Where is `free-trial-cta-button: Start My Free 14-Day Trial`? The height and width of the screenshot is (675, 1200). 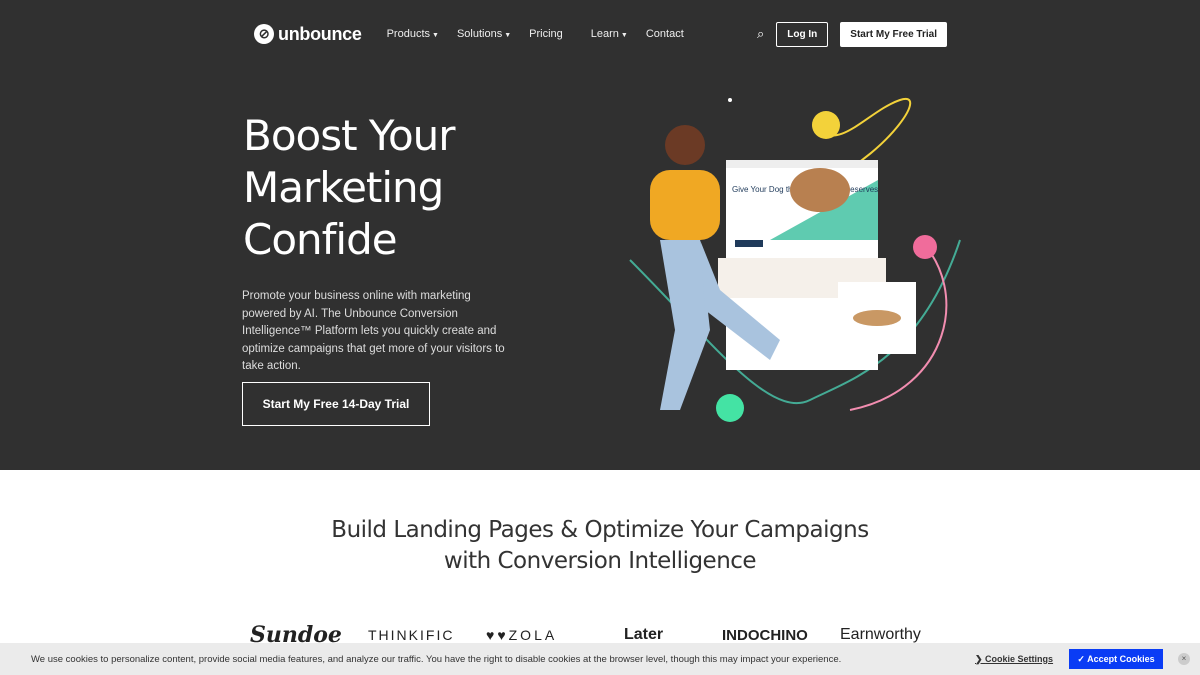
free-trial-cta-button: Start My Free 14-Day Trial is located at coordinates (336, 404).